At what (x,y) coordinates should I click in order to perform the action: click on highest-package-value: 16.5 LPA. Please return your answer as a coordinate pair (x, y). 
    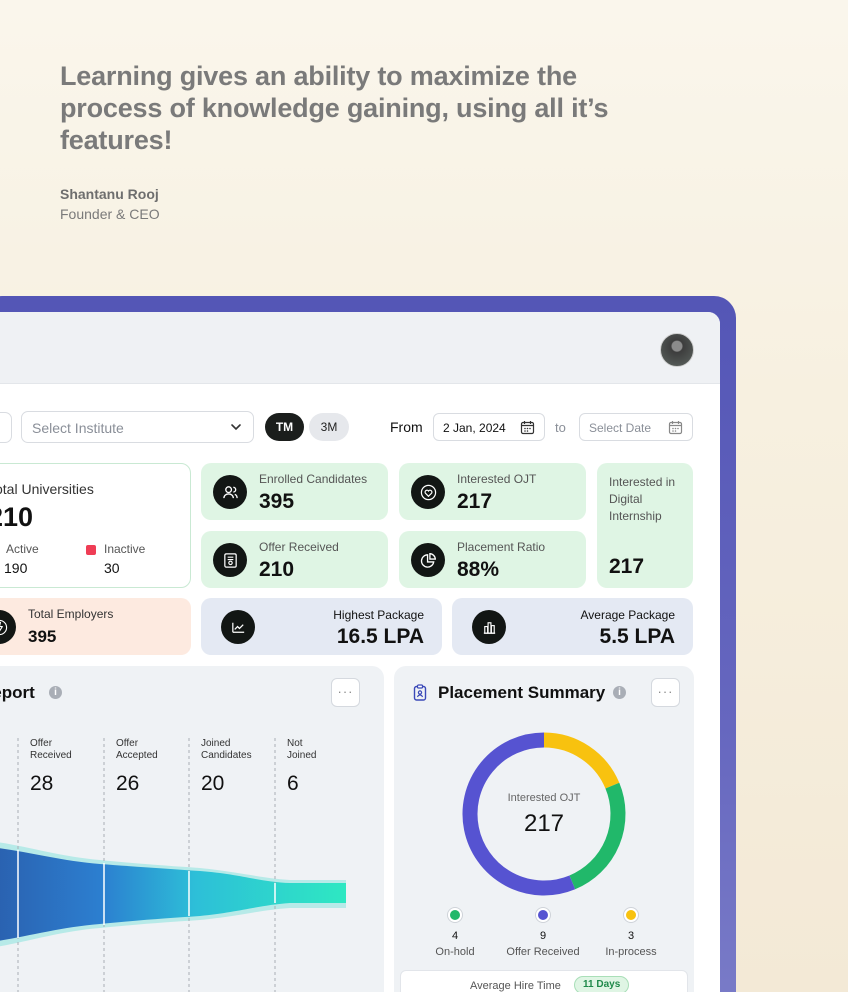
    Looking at the image, I should click on (380, 636).